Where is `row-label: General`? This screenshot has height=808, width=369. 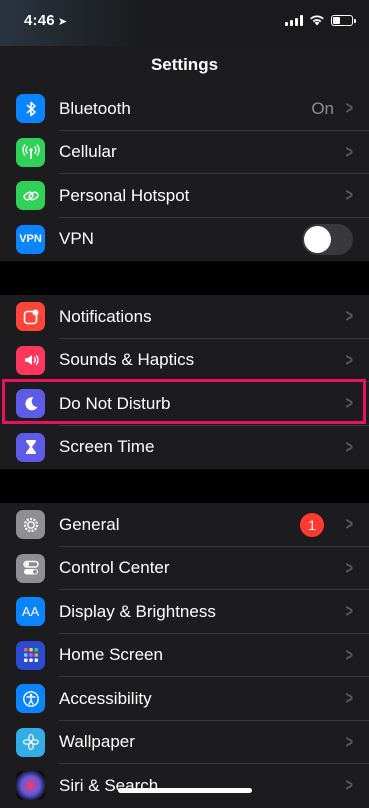 row-label: General is located at coordinates (89, 524).